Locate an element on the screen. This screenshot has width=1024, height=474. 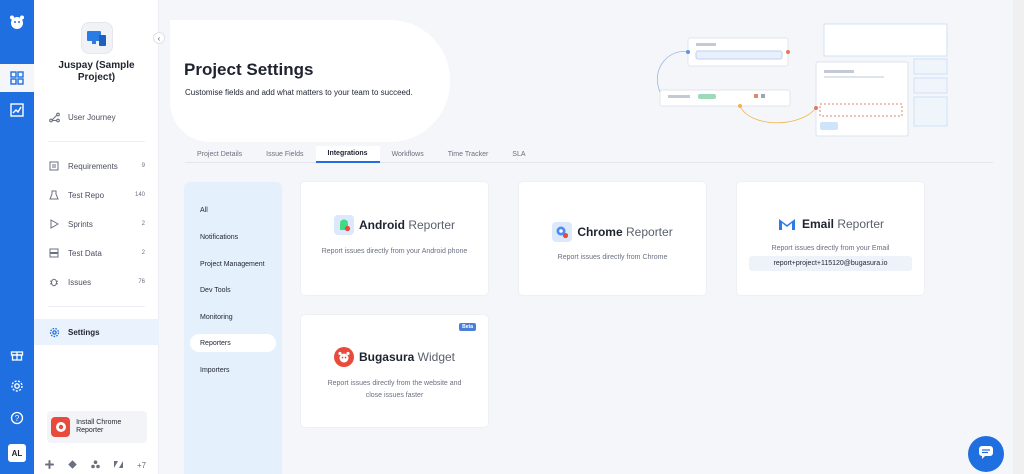
card-title: Bugasura Widget is located at coordinates (407, 357).